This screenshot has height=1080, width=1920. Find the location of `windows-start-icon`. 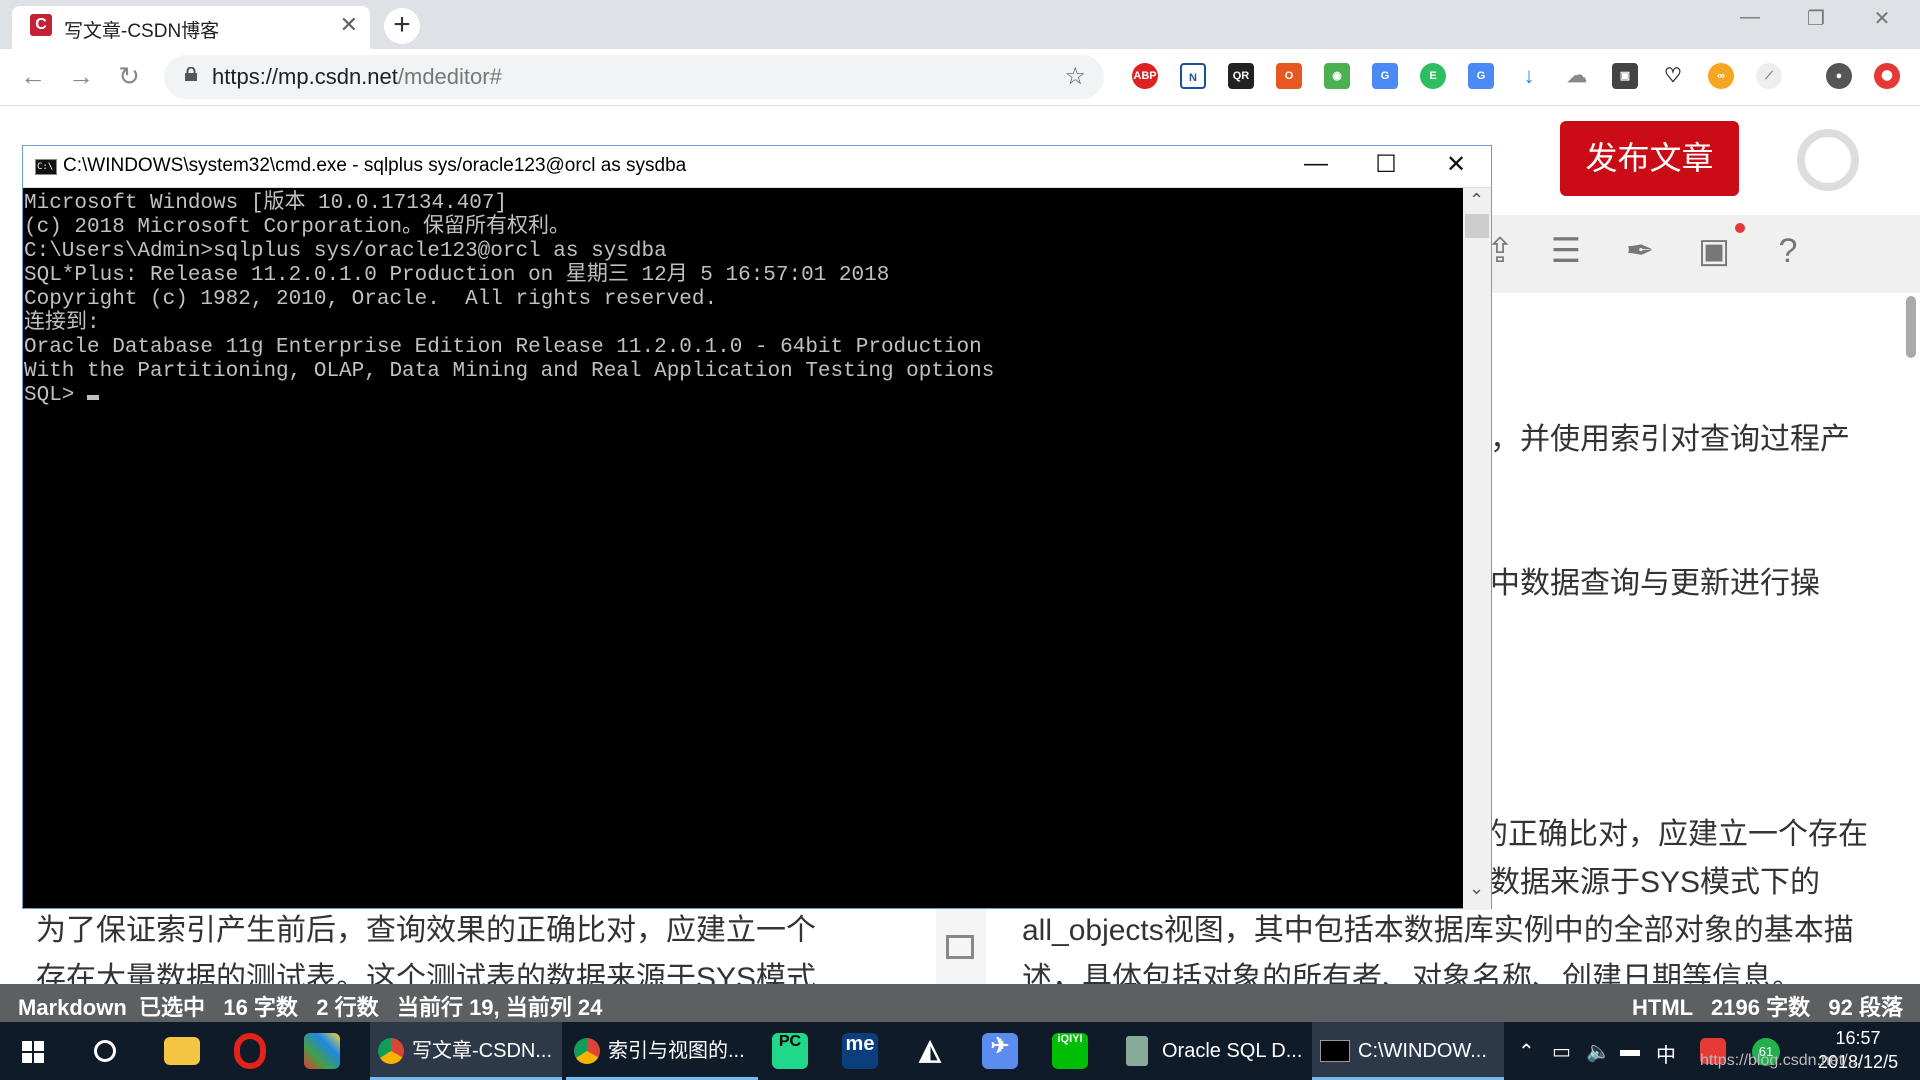

windows-start-icon is located at coordinates (33, 1052).